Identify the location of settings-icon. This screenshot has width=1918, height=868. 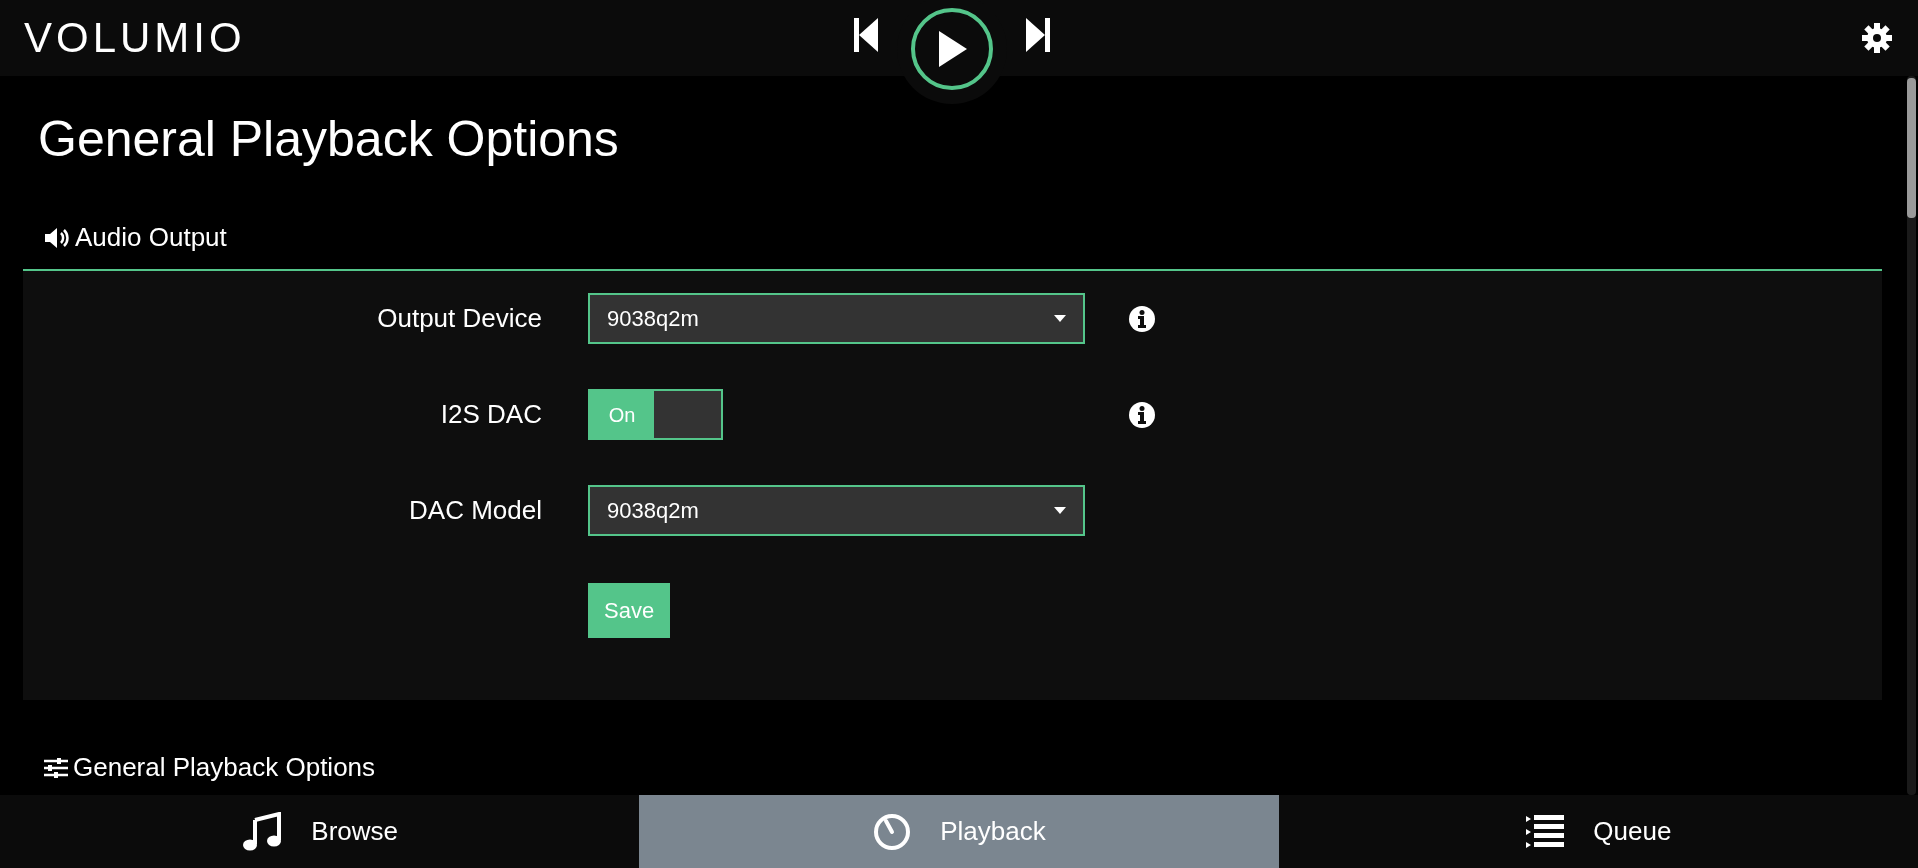
(1877, 38).